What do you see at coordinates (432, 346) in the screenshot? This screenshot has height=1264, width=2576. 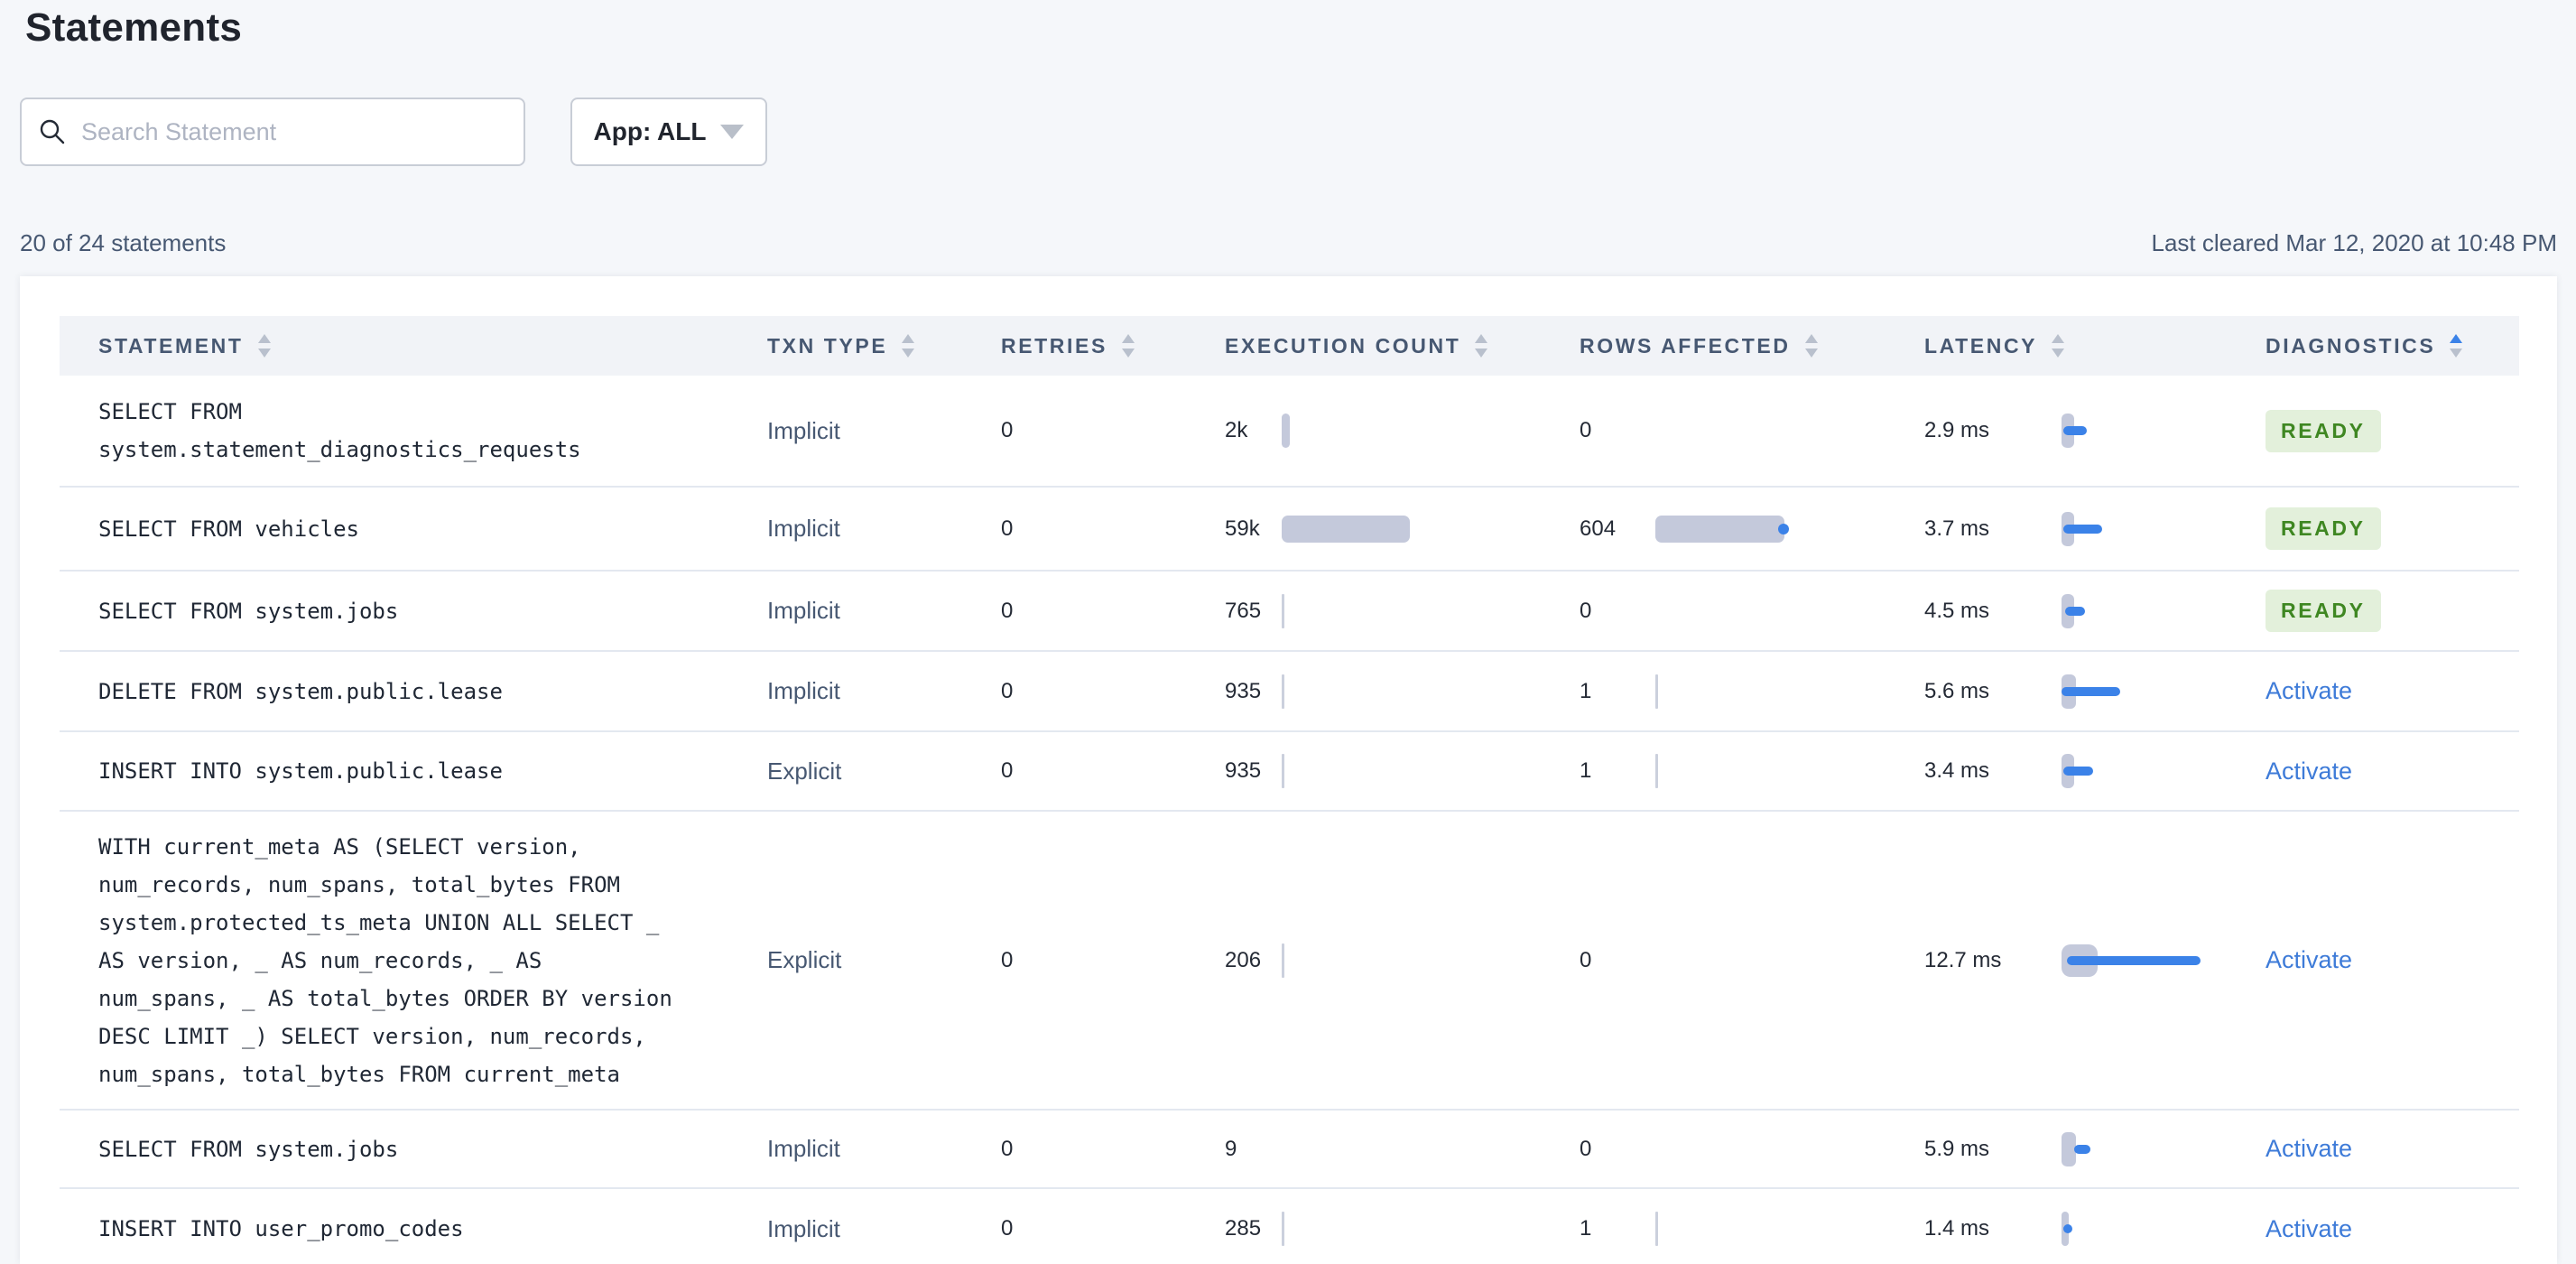 I see `column-header-statement: STATEMENT` at bounding box center [432, 346].